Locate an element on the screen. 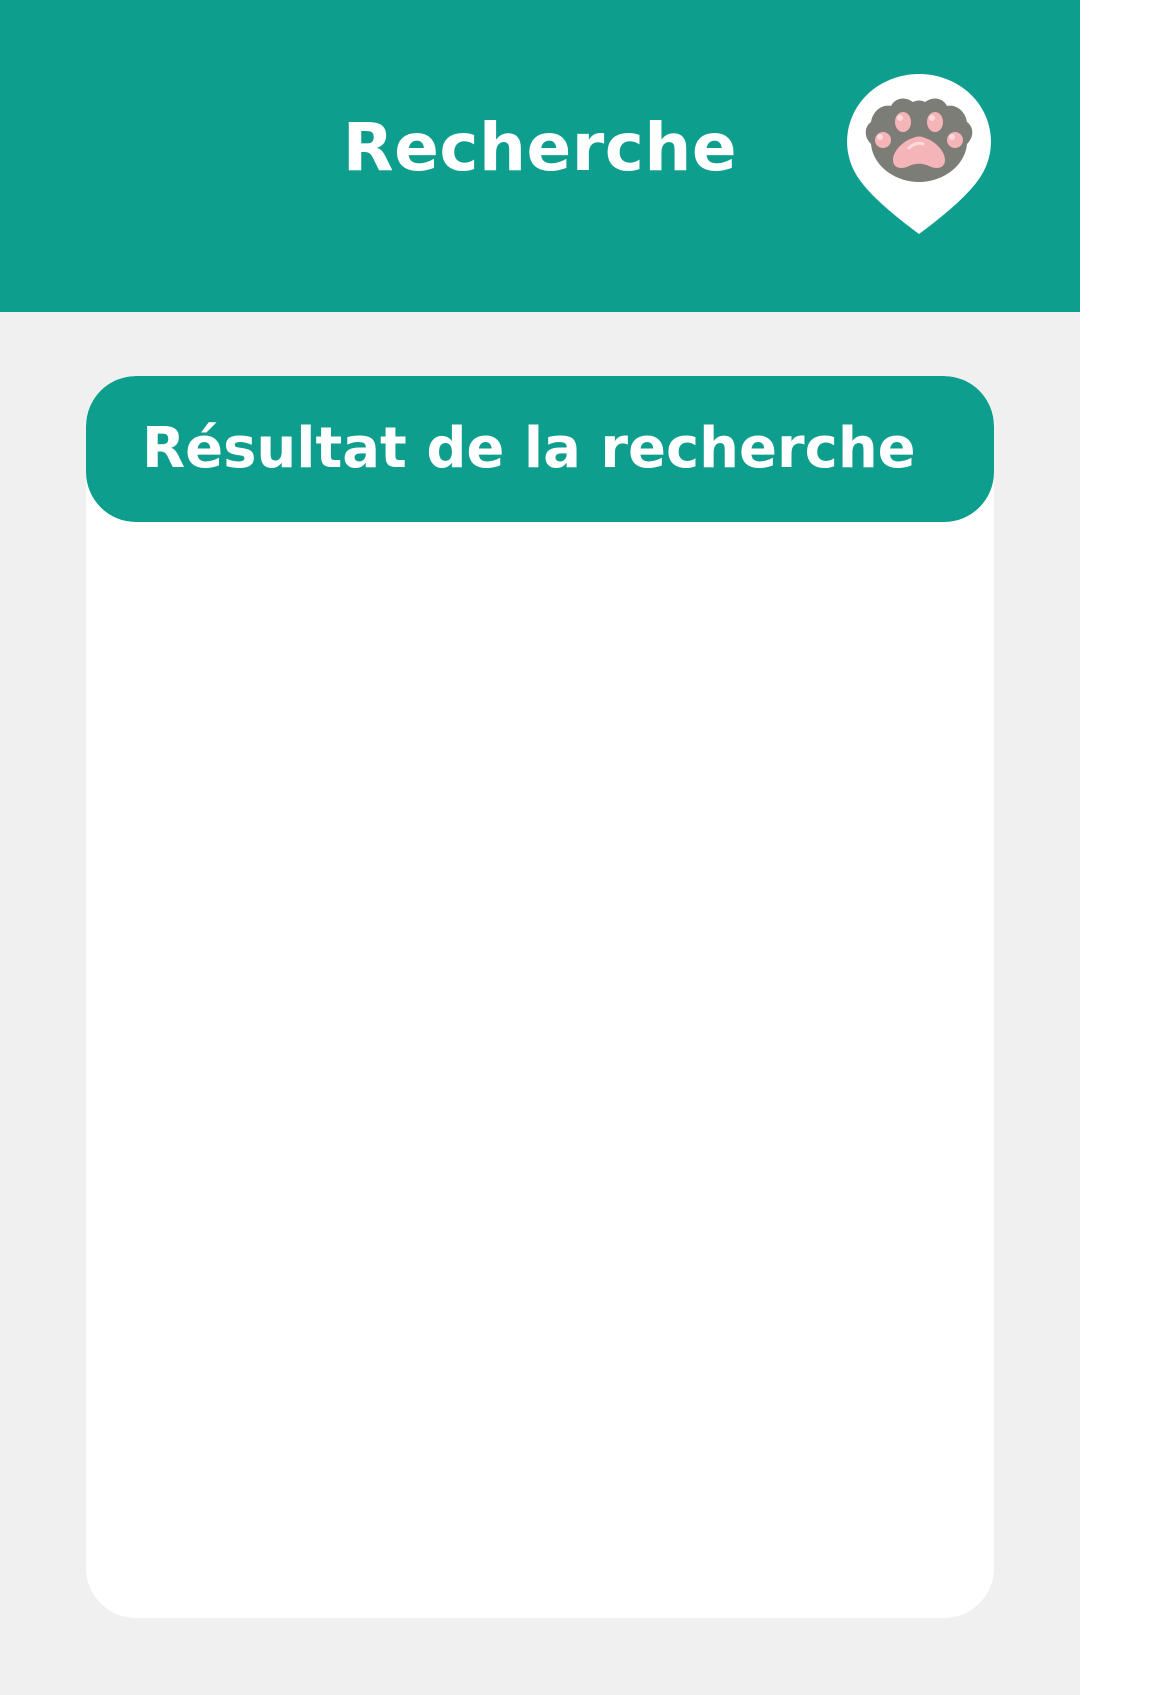 The image size is (1166, 1695). results-card-header: Résultat de la recherche is located at coordinates (540, 449).